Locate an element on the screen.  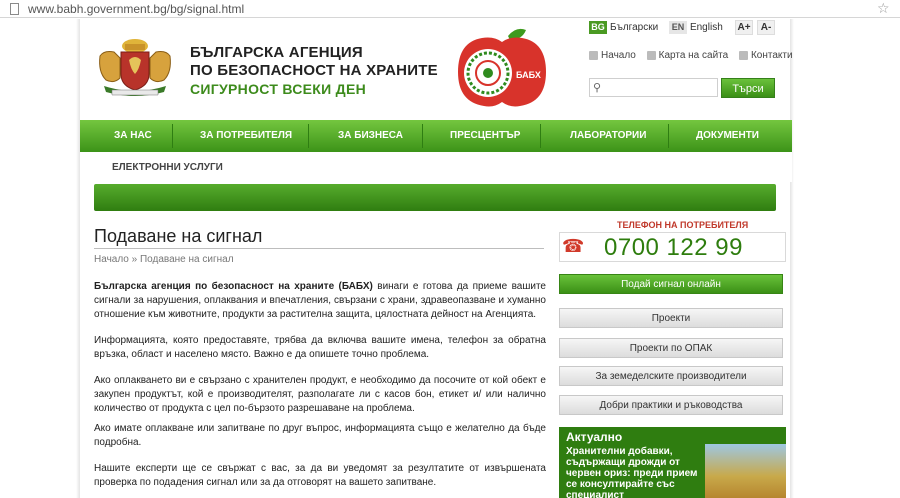
page-icon is located at coordinates (14, 9).